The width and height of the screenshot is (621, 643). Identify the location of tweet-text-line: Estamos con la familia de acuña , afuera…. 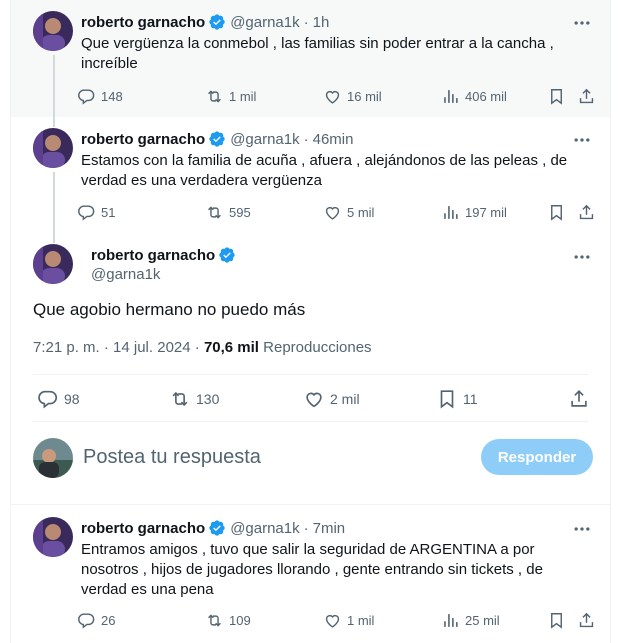
(324, 160).